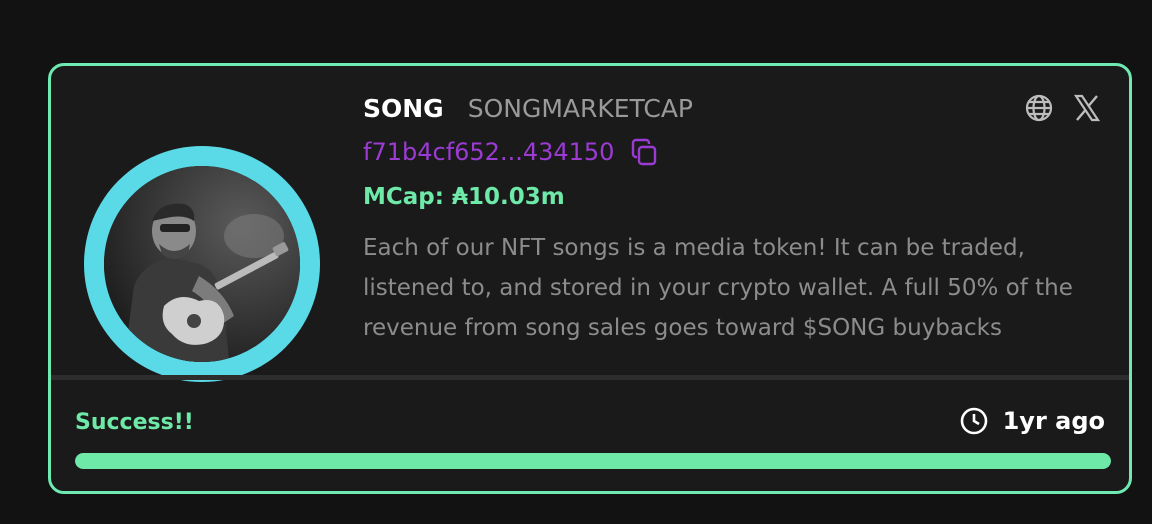 The image size is (1152, 524). What do you see at coordinates (1087, 108) in the screenshot?
I see `x-icon` at bounding box center [1087, 108].